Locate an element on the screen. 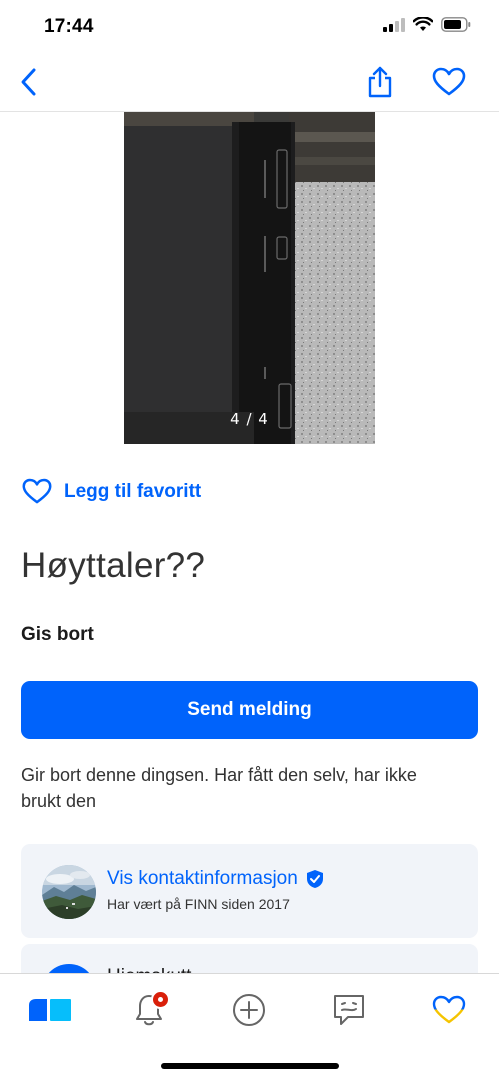 This screenshot has width=499, height=1080. avatar is located at coordinates (69, 892).